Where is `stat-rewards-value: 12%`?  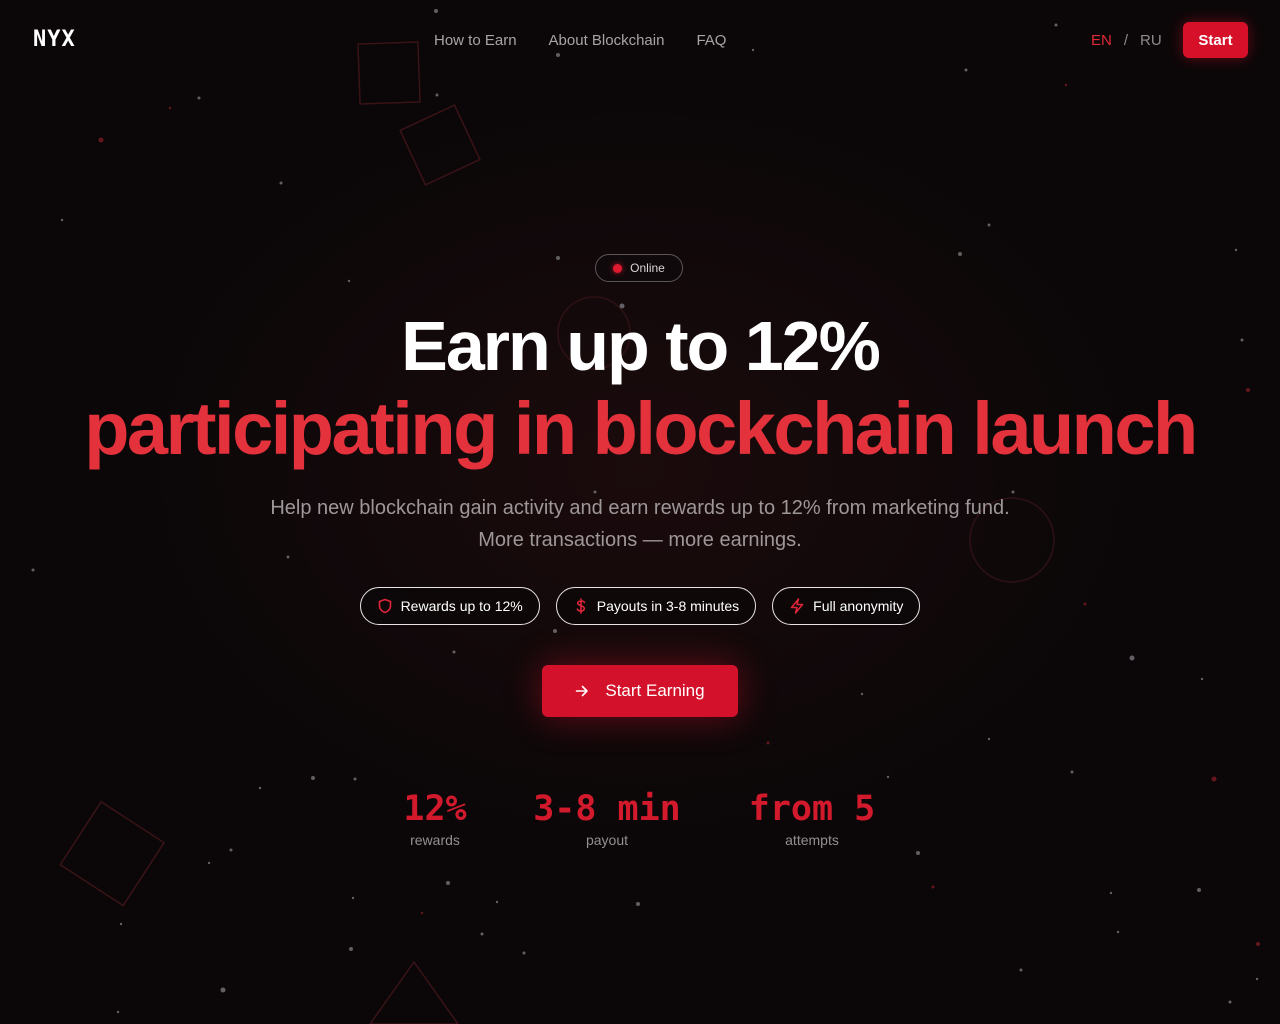 stat-rewards-value: 12% is located at coordinates (435, 809).